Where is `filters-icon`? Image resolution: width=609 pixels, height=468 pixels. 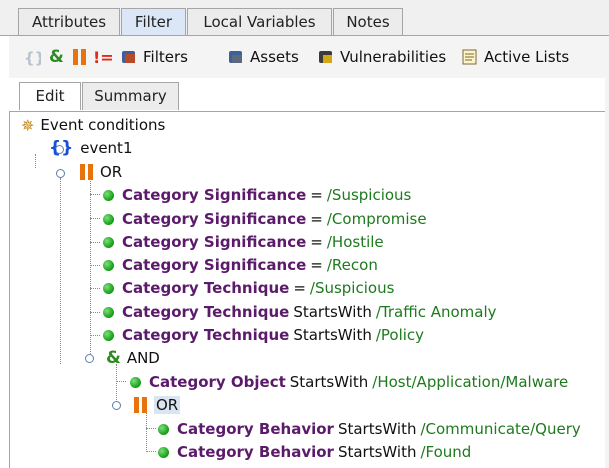
filters-icon is located at coordinates (129, 57).